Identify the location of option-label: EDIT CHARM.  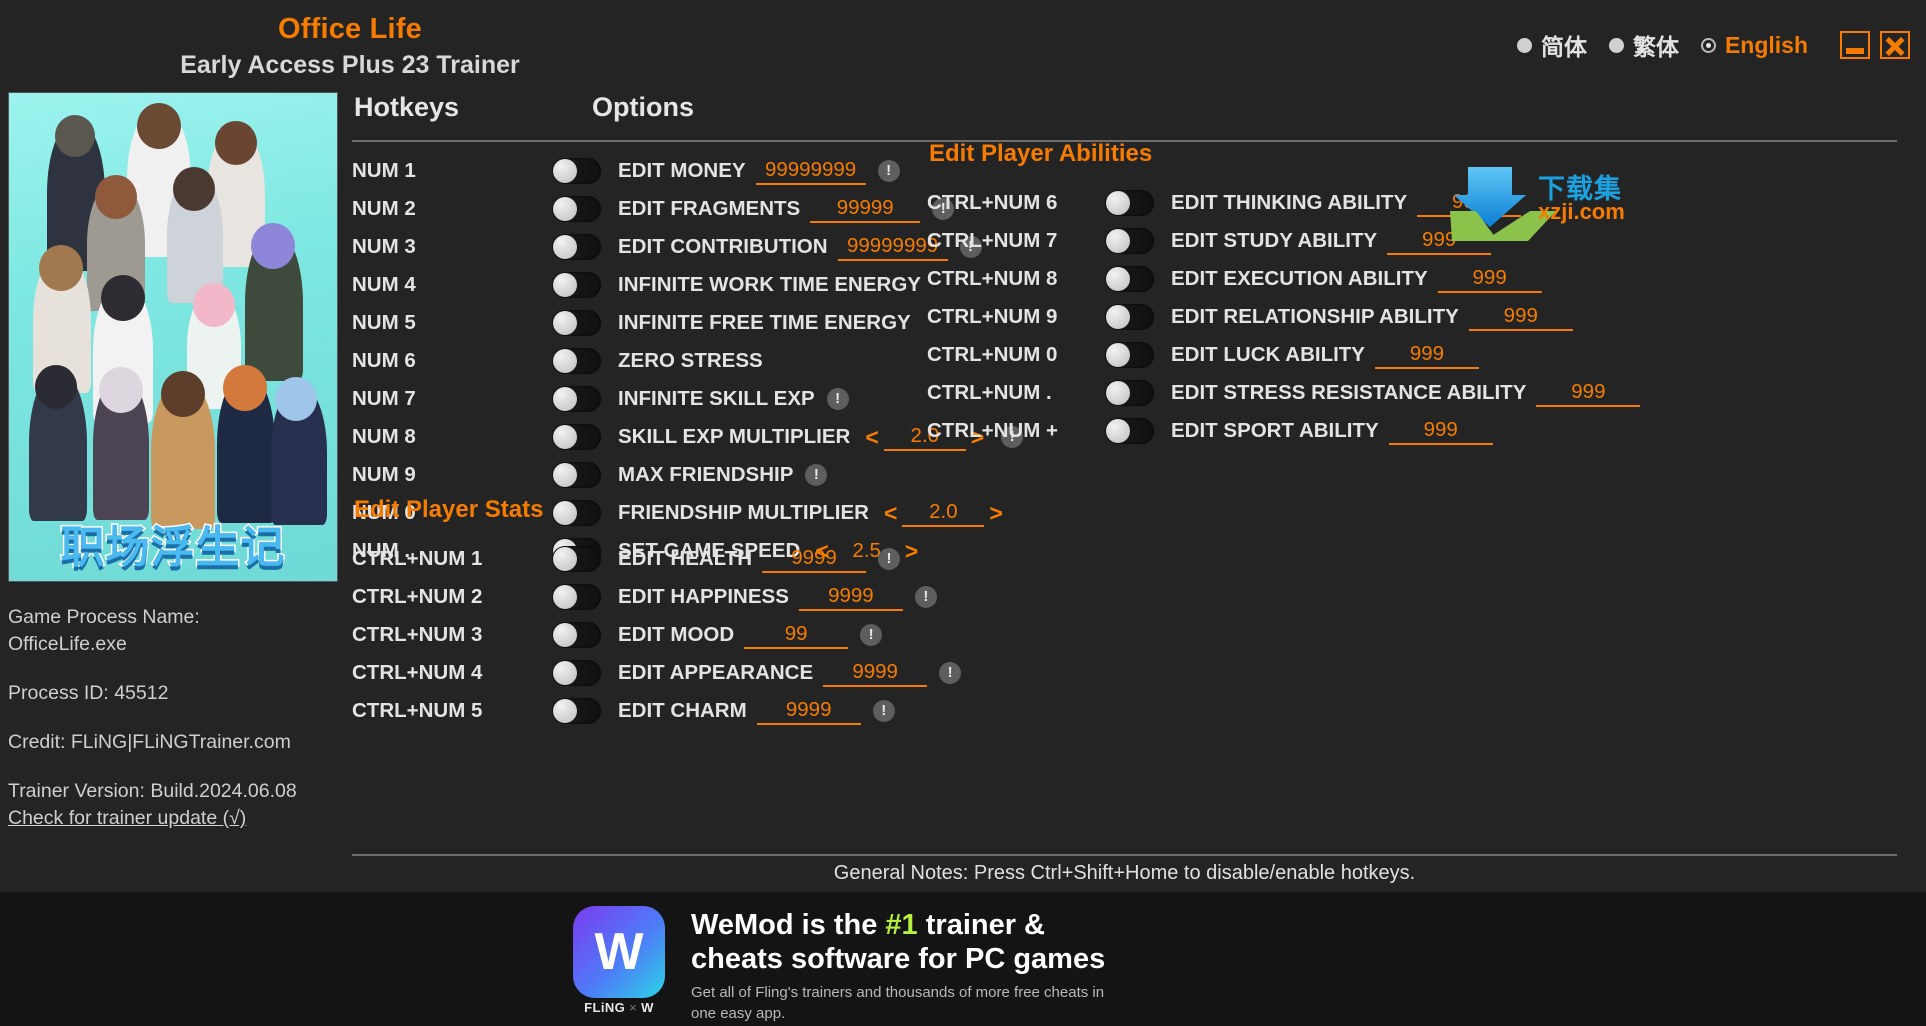
(682, 710).